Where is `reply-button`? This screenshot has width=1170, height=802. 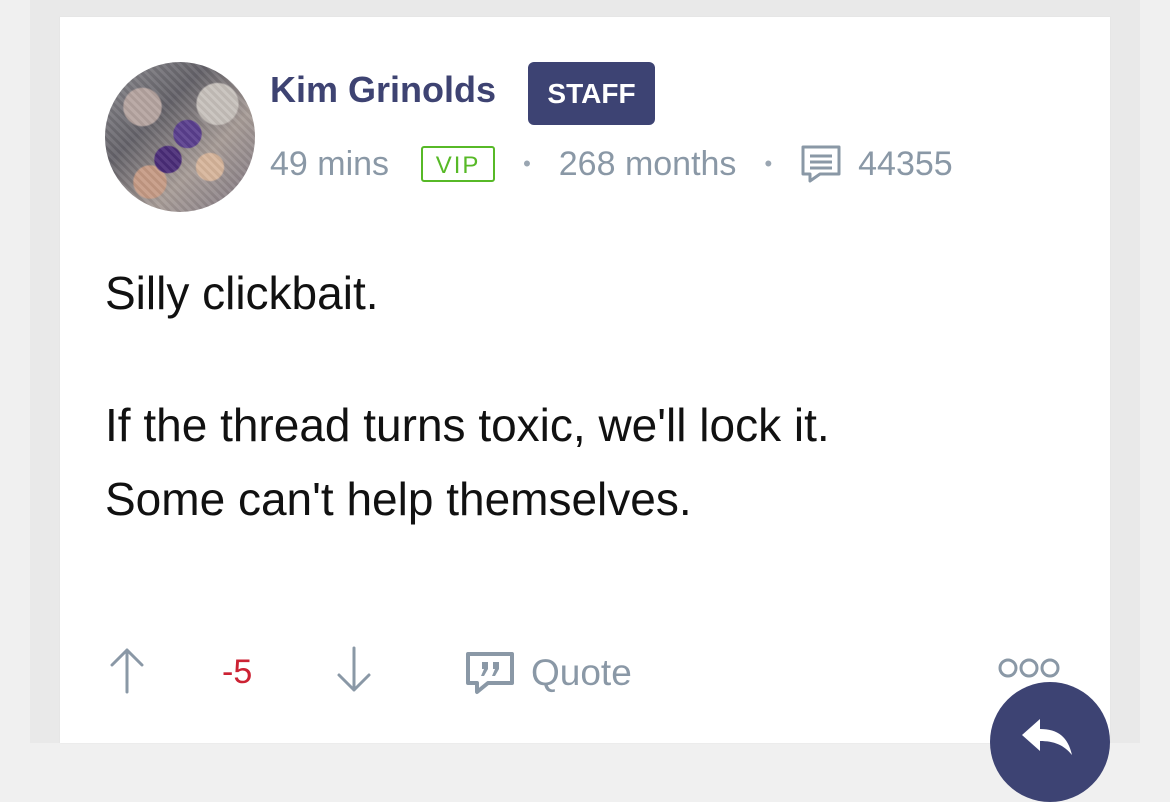
reply-button is located at coordinates (1050, 742).